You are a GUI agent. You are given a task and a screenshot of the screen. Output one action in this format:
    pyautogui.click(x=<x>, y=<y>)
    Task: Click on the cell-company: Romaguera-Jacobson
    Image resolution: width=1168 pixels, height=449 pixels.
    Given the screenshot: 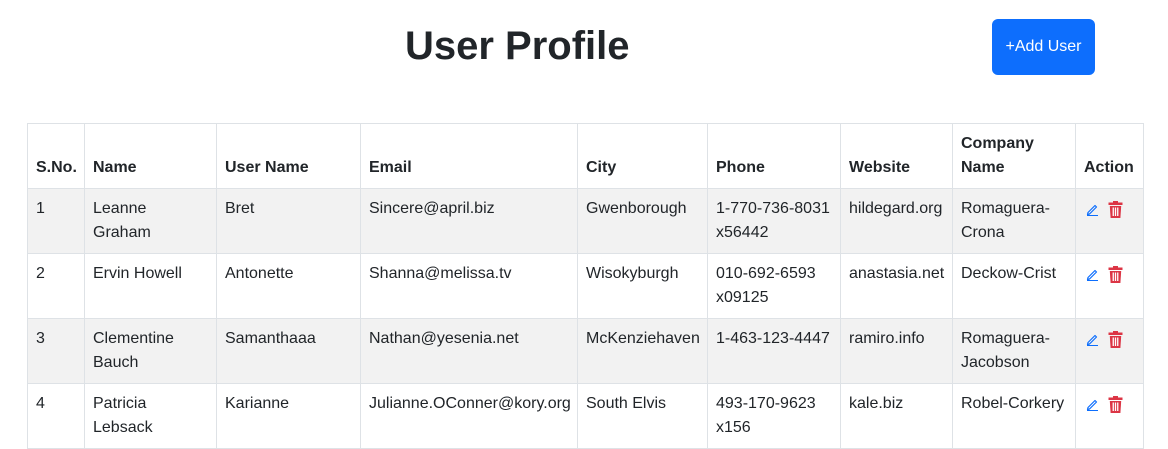 What is the action you would take?
    pyautogui.click(x=1014, y=351)
    